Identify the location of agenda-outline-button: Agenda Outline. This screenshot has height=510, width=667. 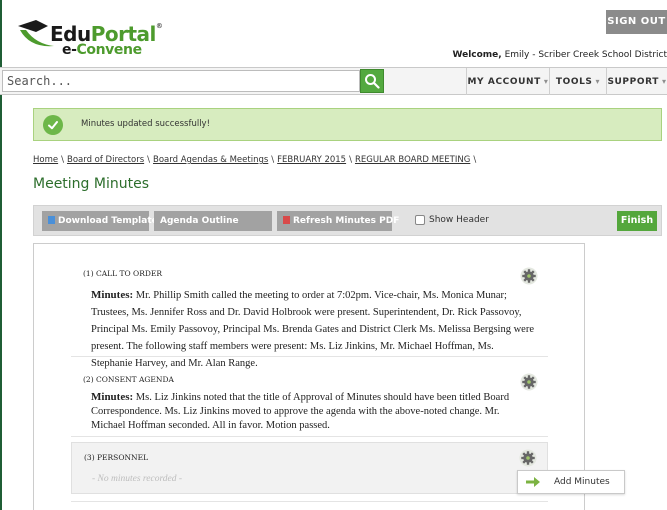
(213, 221).